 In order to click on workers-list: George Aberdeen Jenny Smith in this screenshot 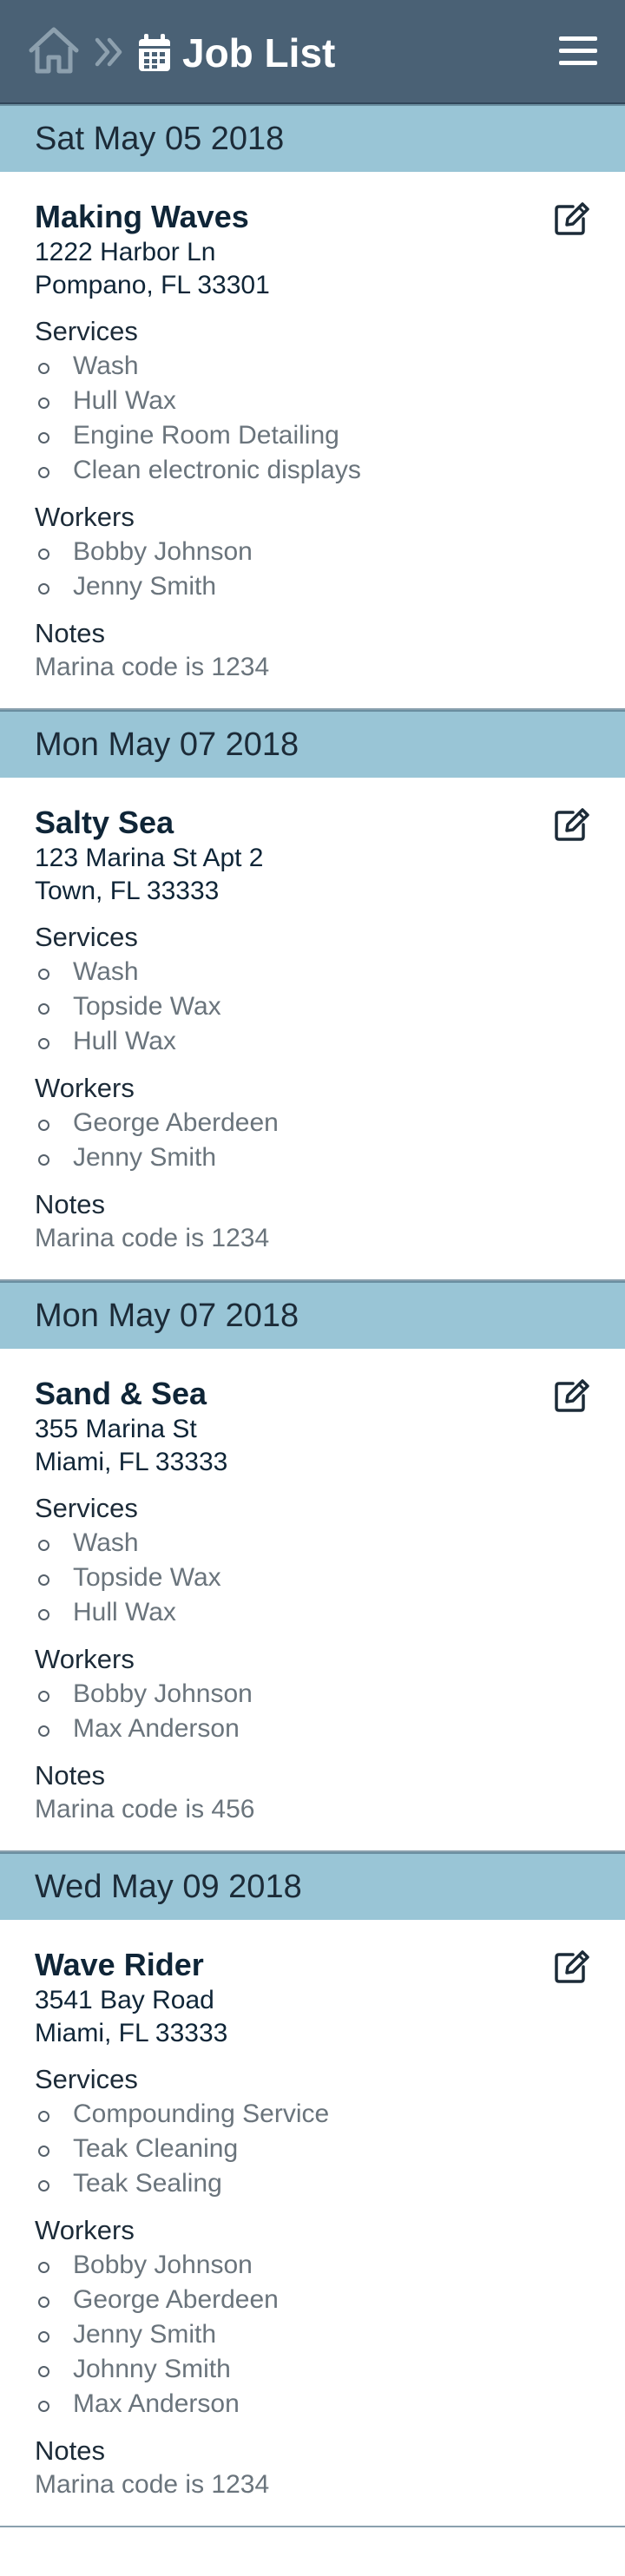, I will do `click(312, 1140)`.